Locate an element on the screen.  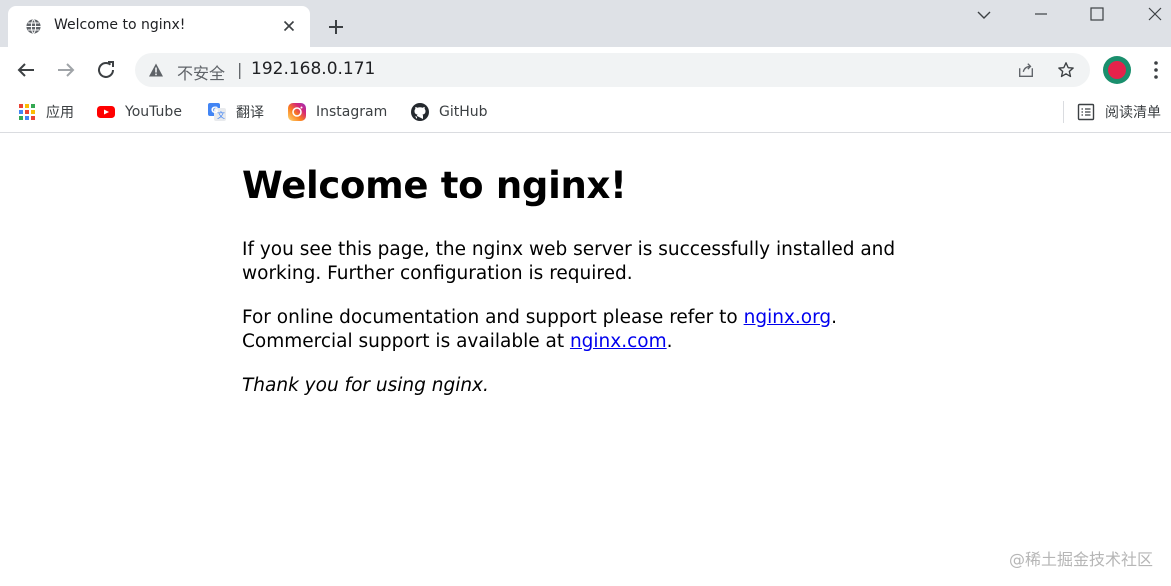
avatar-image is located at coordinates (1117, 70).